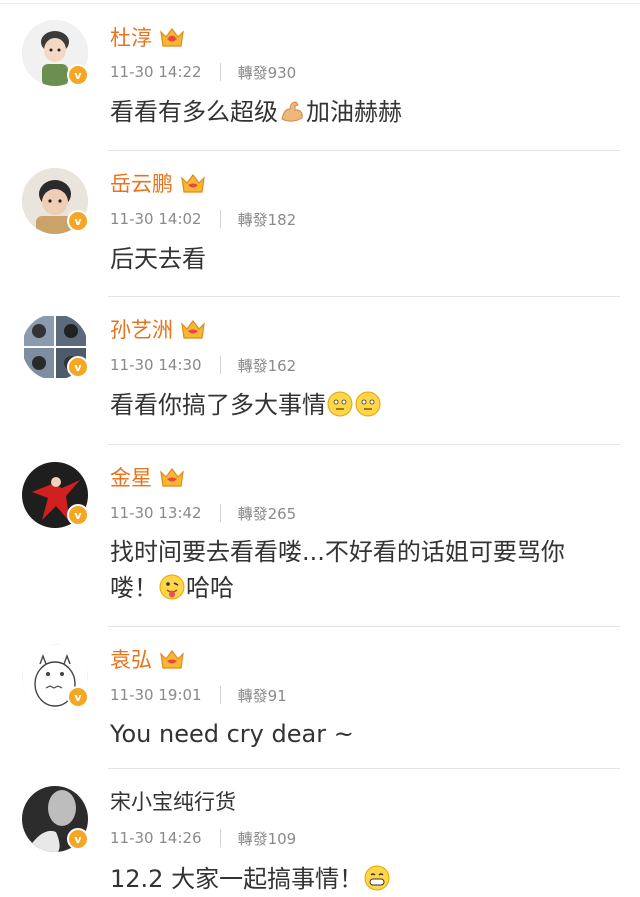  I want to click on comment-text: 看看你搞了多大事情, so click(365, 405).